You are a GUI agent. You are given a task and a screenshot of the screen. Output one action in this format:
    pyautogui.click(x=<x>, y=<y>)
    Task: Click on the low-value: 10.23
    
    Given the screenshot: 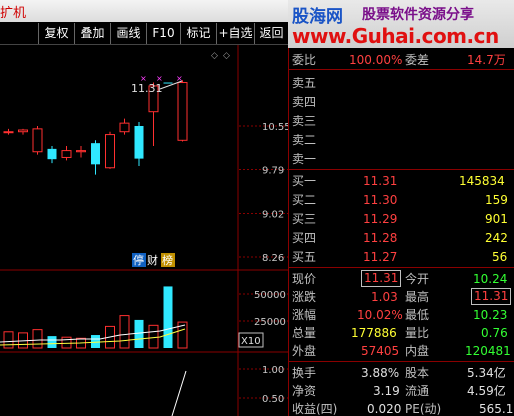 What is the action you would take?
    pyautogui.click(x=490, y=315)
    